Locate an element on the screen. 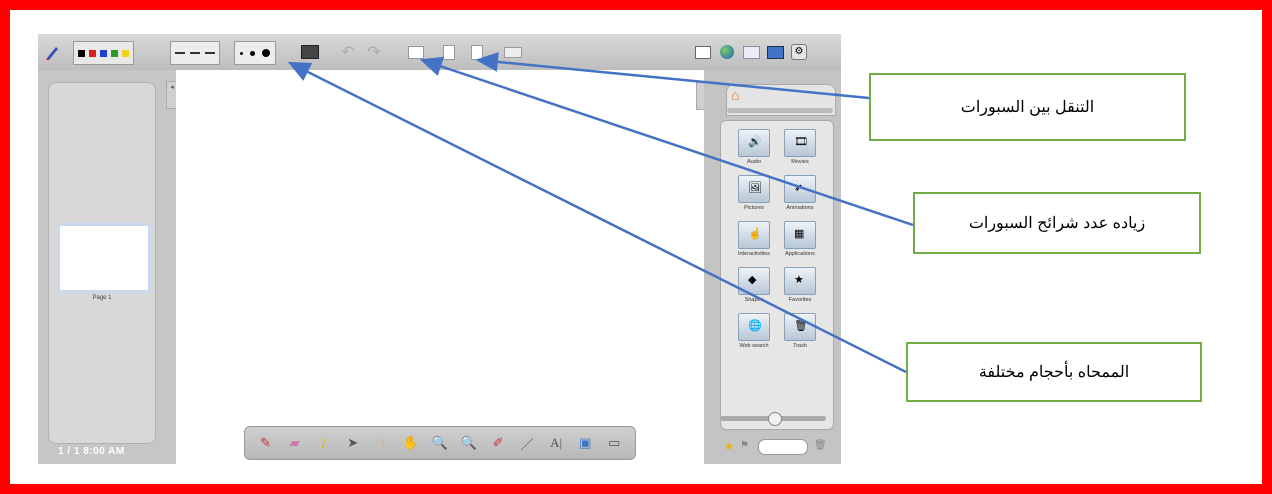  folder-icon: 🎞 is located at coordinates (800, 143).